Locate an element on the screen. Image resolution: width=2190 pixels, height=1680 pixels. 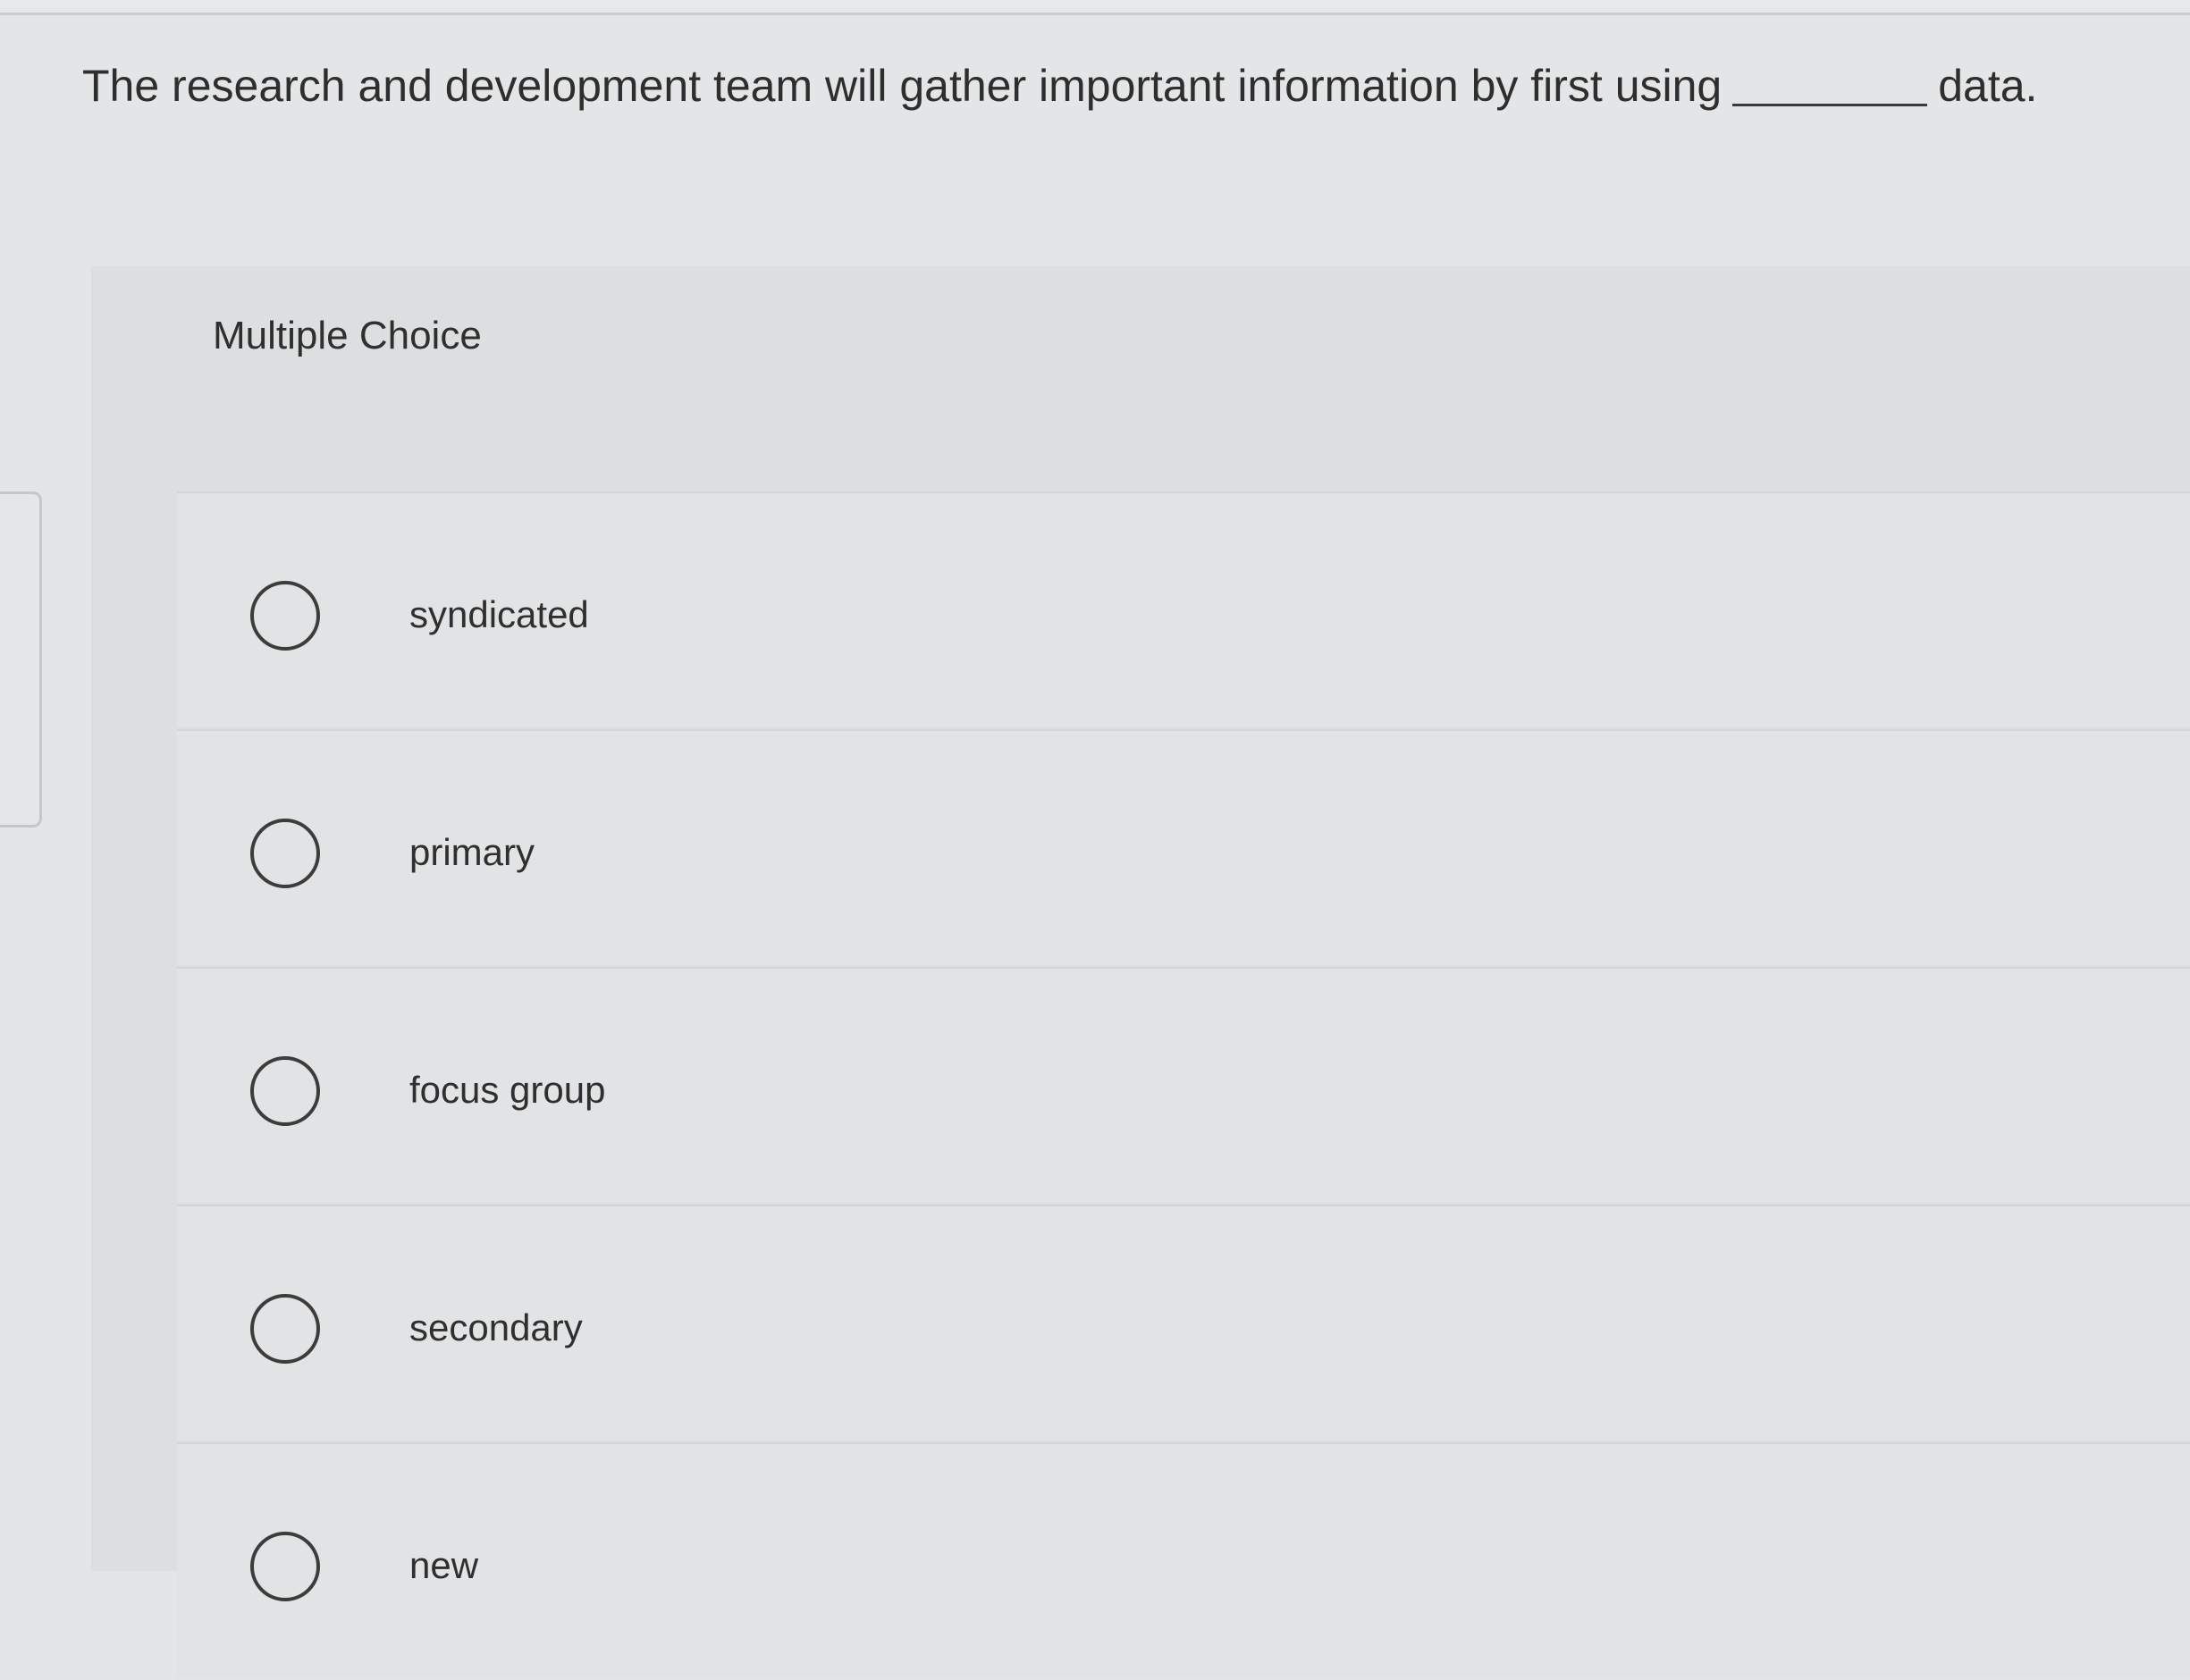
answer-option-label: secondary is located at coordinates (496, 1327).